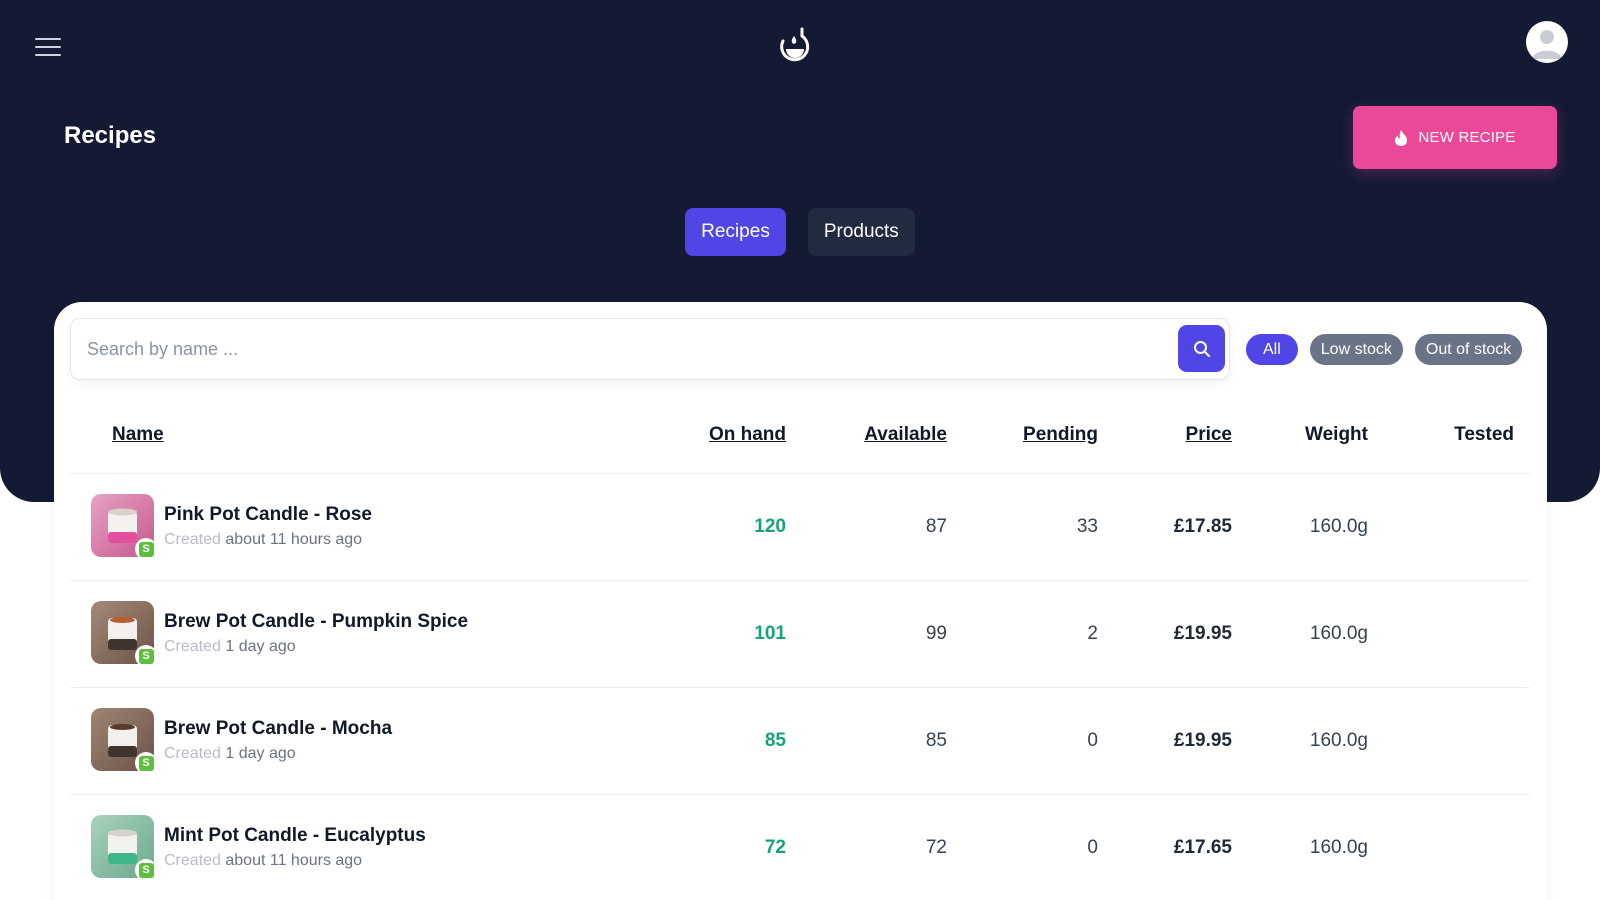 The width and height of the screenshot is (1600, 900). What do you see at coordinates (905, 435) in the screenshot?
I see `col-available: Available` at bounding box center [905, 435].